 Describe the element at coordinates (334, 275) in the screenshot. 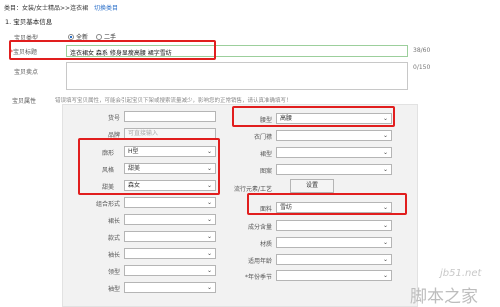

I see `season-select: ⌄` at that location.